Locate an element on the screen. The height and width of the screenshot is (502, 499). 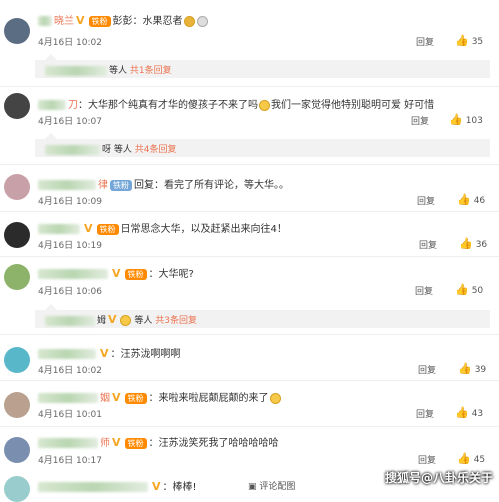
timestamp: 4月16日 10:17 is located at coordinates (70, 461).